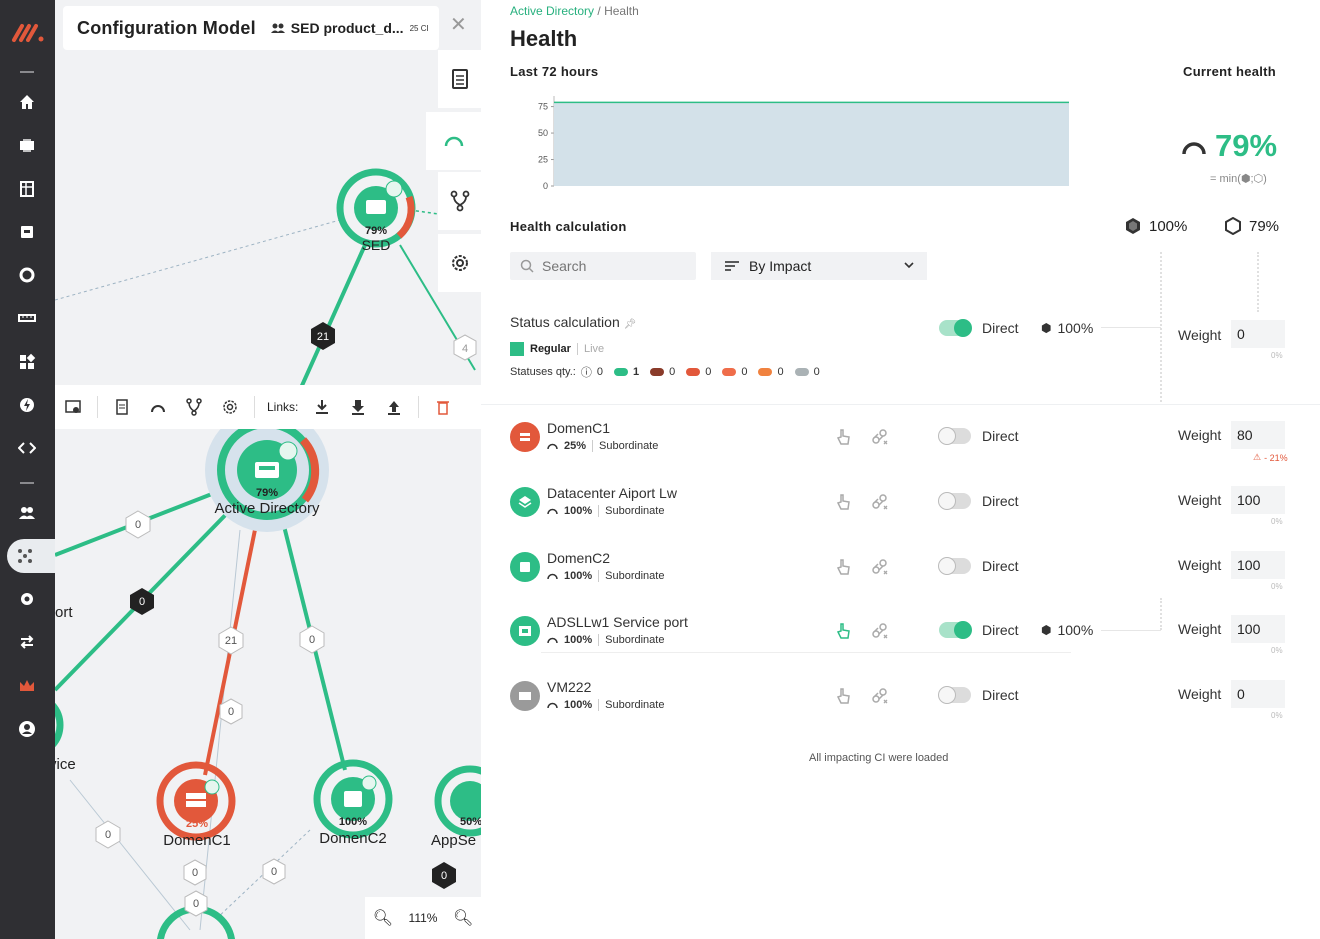 This screenshot has width=1320, height=939. I want to click on group-icon, so click(277, 28).